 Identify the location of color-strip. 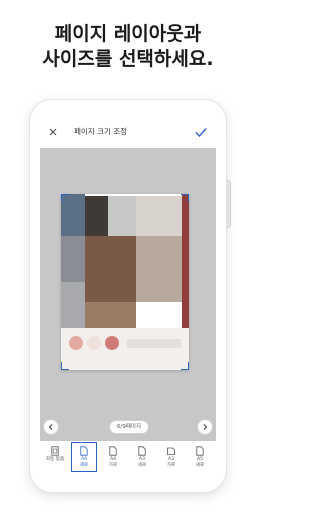
(185, 261).